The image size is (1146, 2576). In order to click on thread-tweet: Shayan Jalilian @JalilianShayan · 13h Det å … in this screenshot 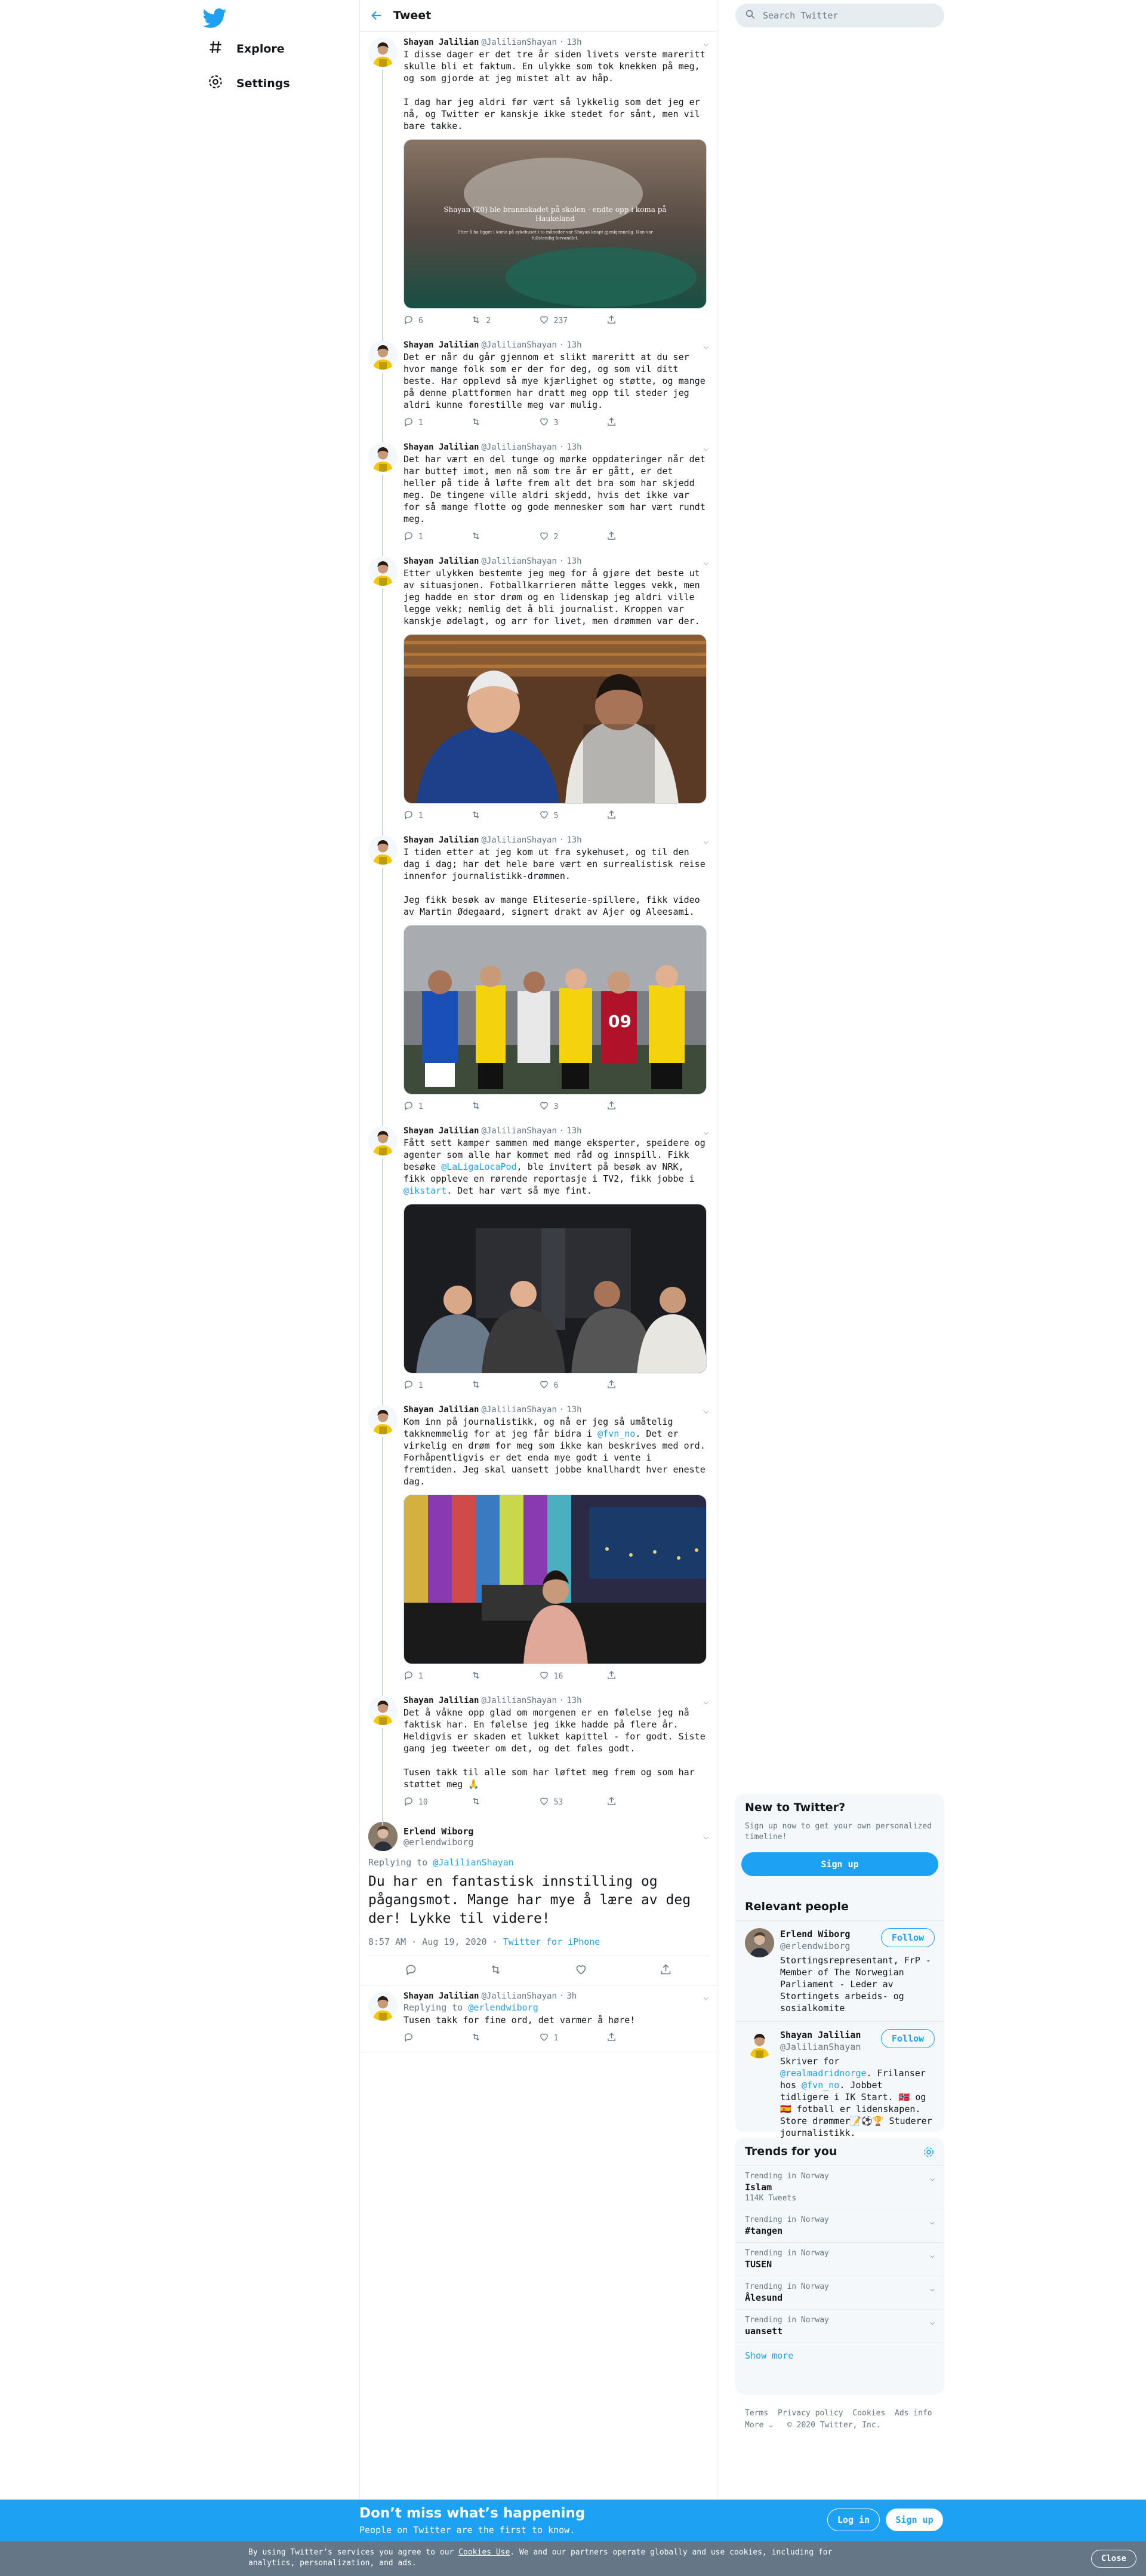, I will do `click(538, 1757)`.